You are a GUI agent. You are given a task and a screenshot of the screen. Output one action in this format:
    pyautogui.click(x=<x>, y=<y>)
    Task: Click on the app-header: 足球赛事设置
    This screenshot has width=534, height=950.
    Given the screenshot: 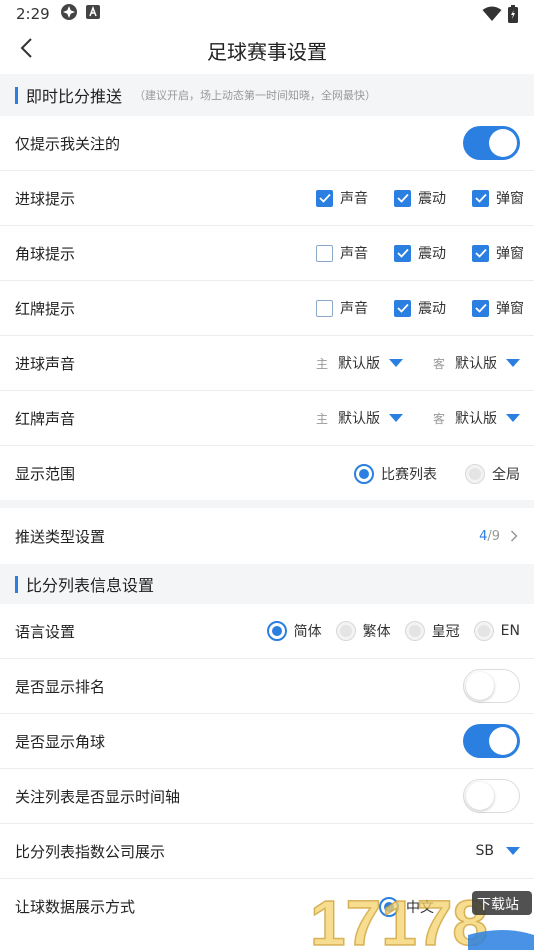 What is the action you would take?
    pyautogui.click(x=267, y=50)
    